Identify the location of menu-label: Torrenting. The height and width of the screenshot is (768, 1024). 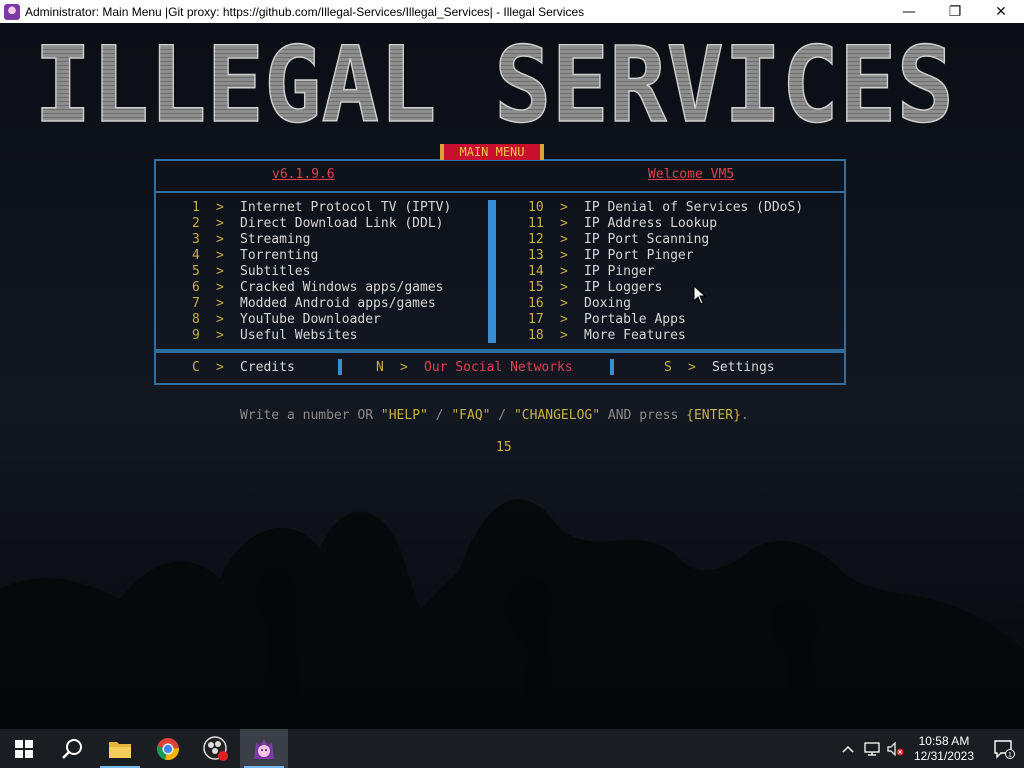
(279, 255).